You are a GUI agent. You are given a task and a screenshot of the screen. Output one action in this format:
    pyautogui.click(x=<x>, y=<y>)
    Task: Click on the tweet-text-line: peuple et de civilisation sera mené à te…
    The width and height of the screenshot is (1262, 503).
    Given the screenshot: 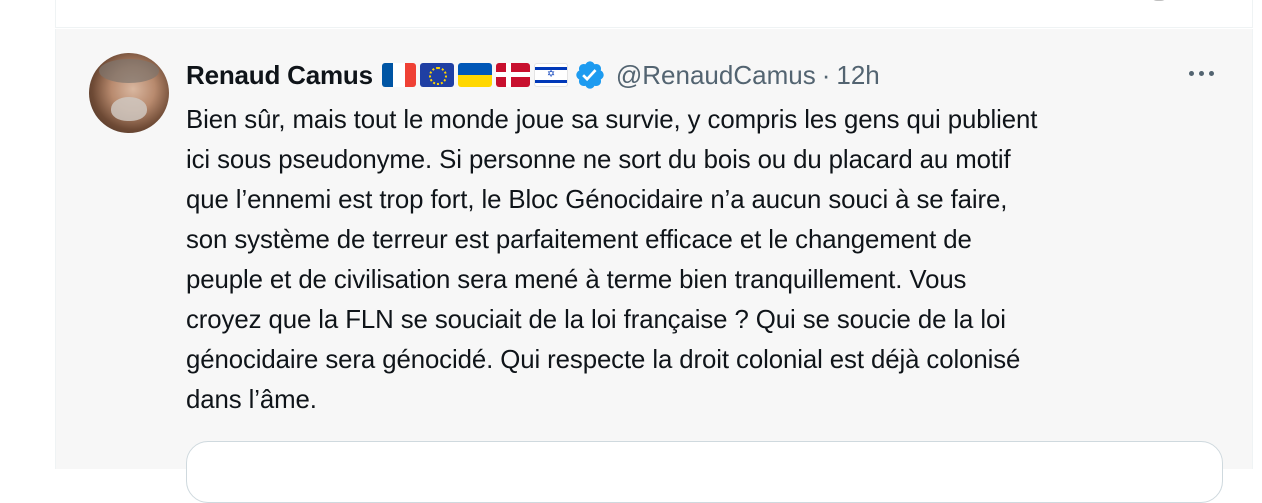 What is the action you would take?
    pyautogui.click(x=576, y=280)
    